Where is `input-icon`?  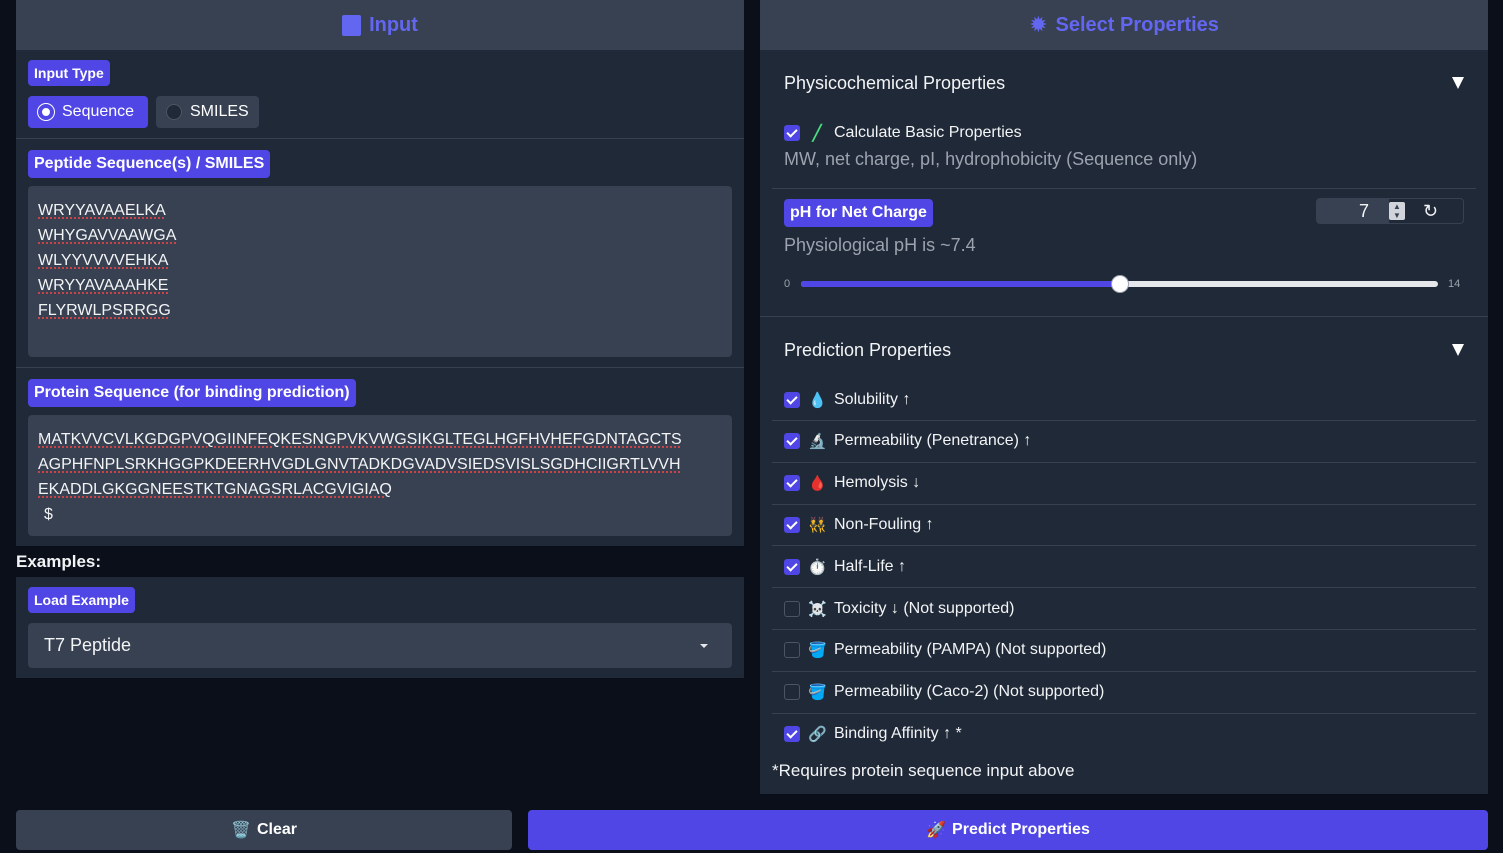
input-icon is located at coordinates (352, 25).